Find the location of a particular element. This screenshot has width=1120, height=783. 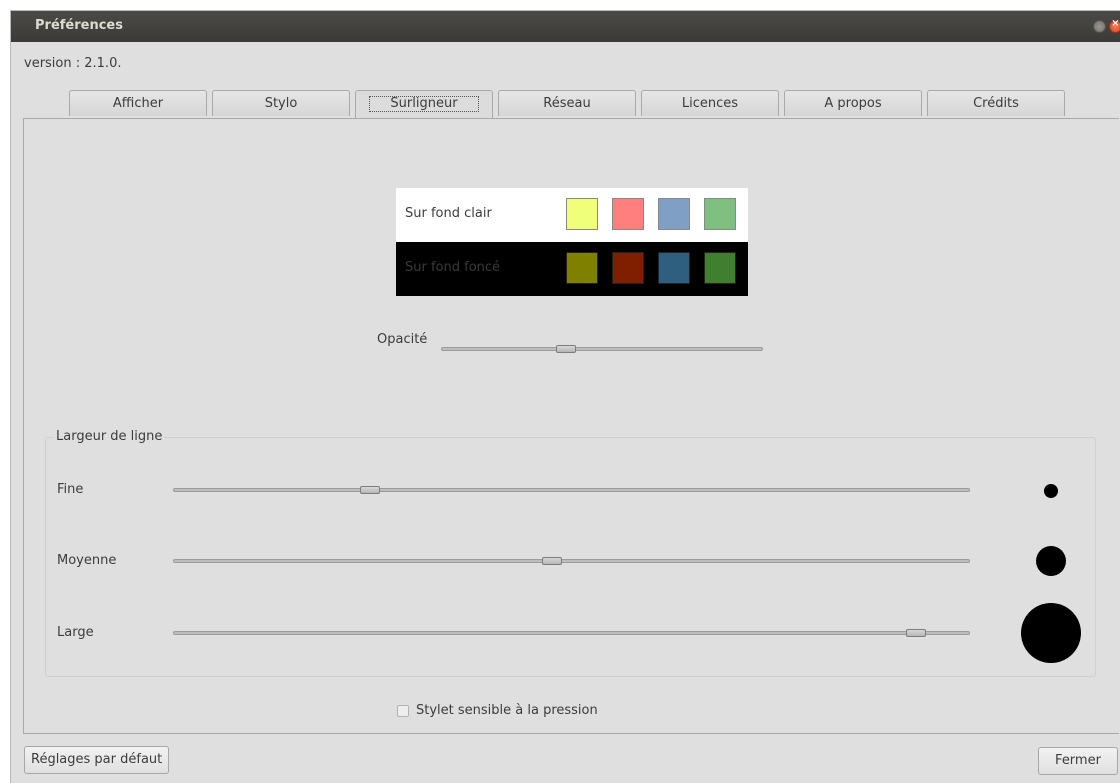

opacity-slider-handle is located at coordinates (566, 349).